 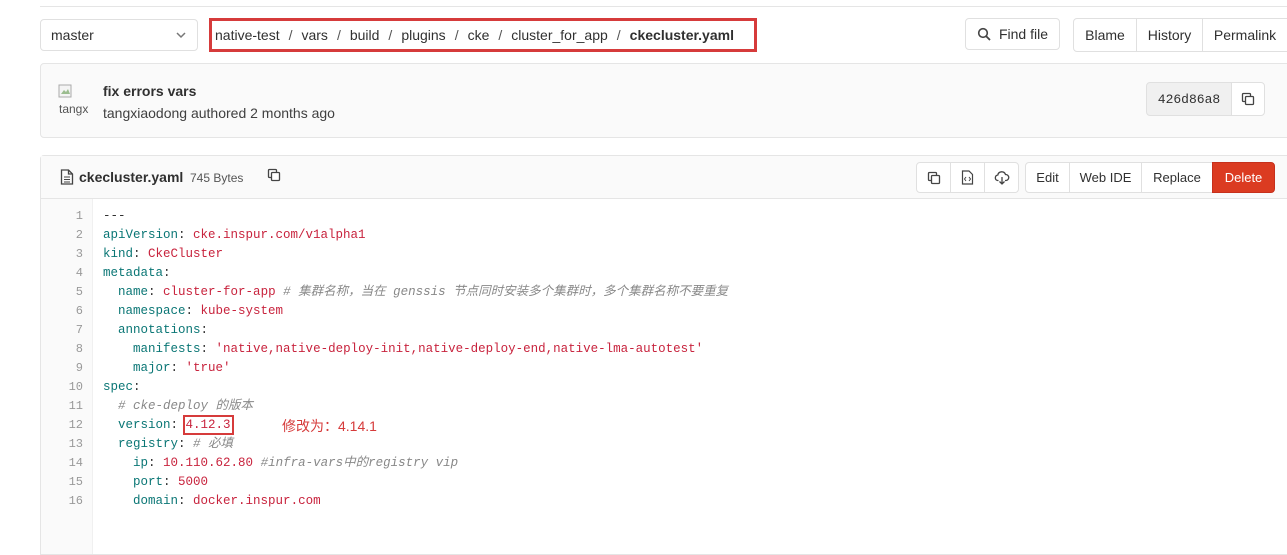 I want to click on code-line: 13 registry: # 必填, so click(x=664, y=444).